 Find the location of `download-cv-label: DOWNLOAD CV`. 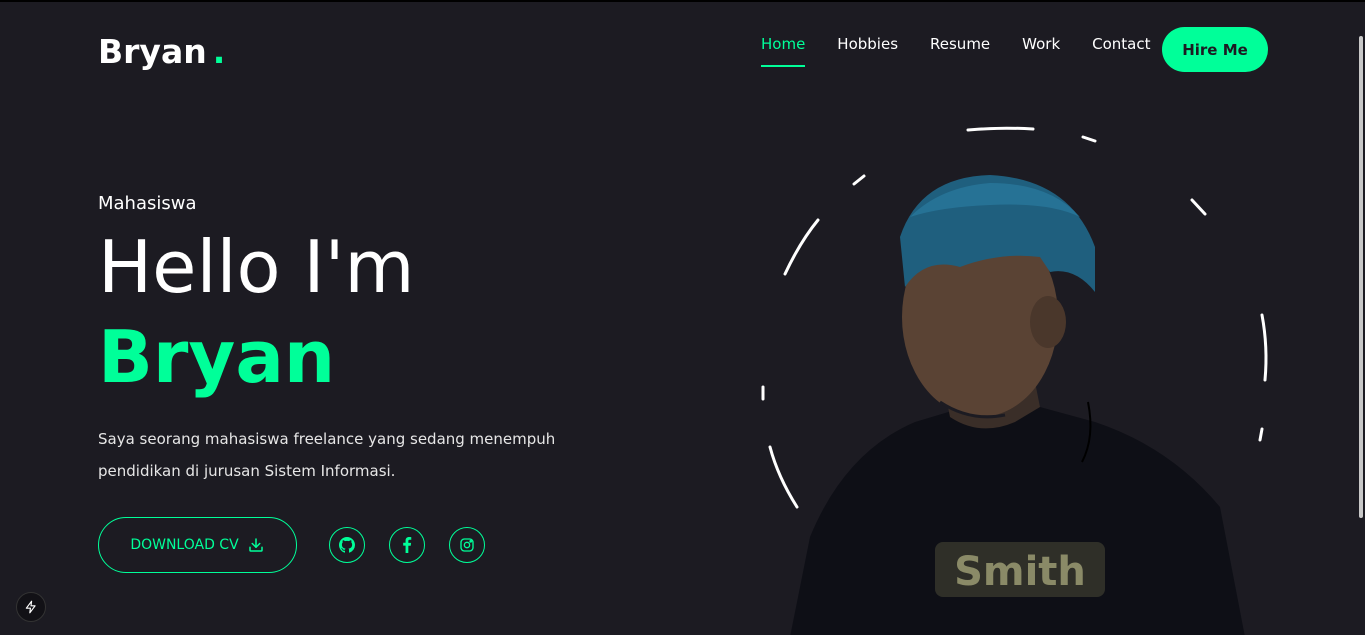

download-cv-label: DOWNLOAD CV is located at coordinates (184, 545).